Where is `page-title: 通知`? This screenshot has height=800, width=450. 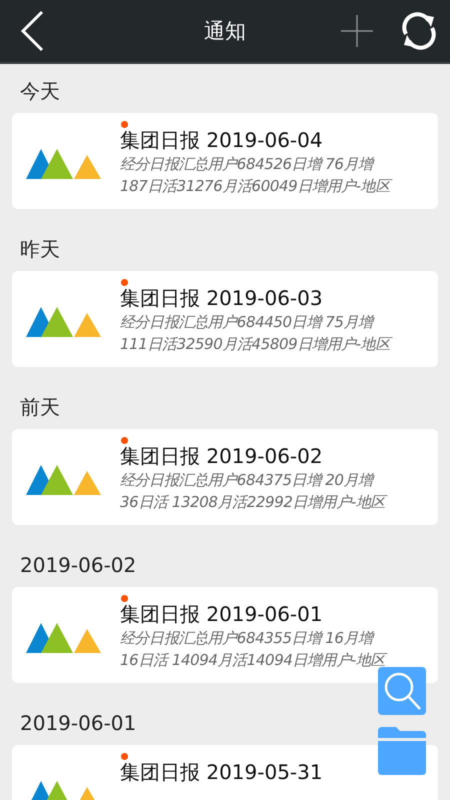
page-title: 通知 is located at coordinates (225, 31).